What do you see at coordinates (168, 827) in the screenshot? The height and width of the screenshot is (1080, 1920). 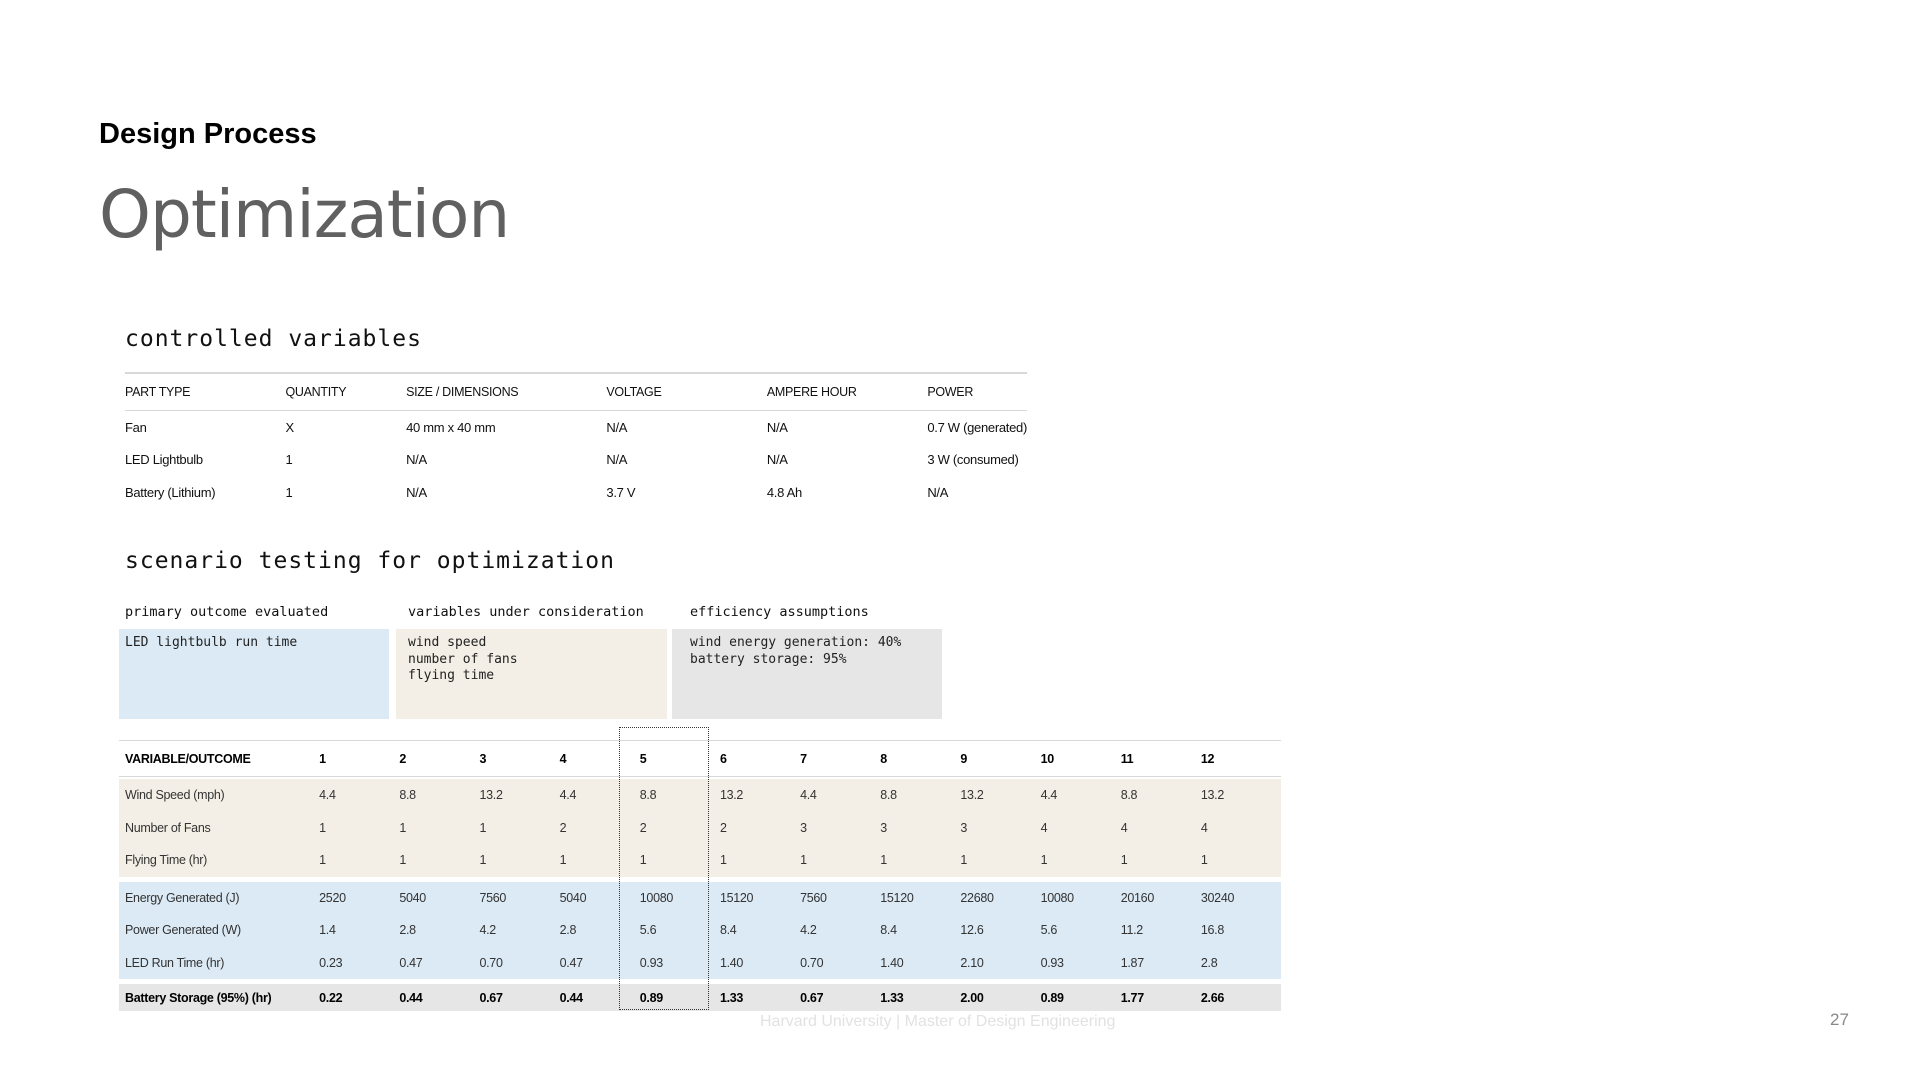 I see `row-label: Number of Fans` at bounding box center [168, 827].